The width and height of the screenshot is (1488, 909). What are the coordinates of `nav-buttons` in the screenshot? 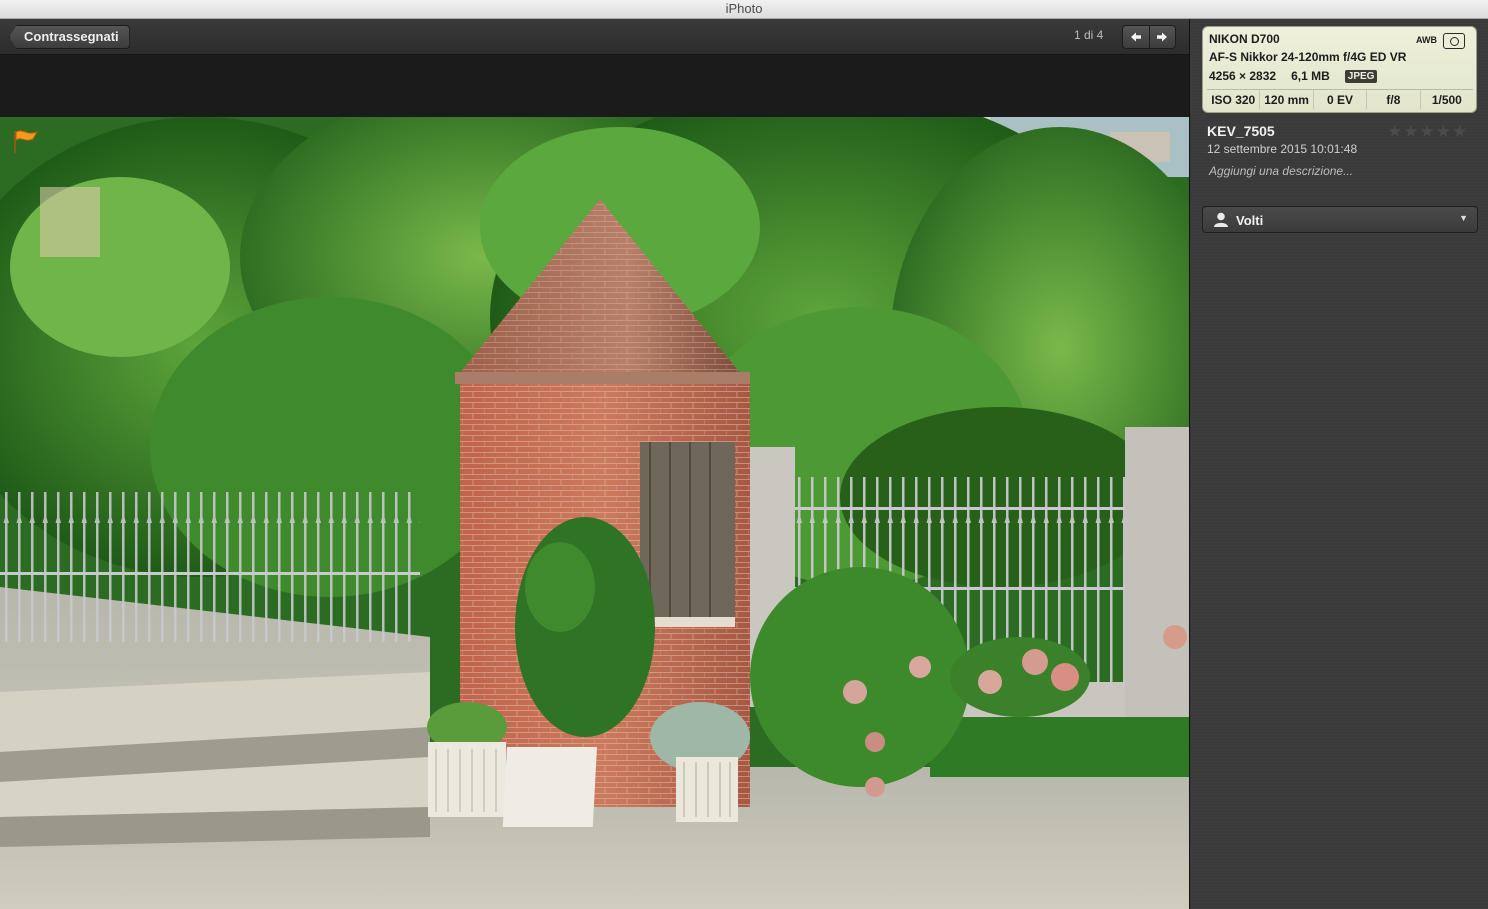 It's located at (1149, 37).